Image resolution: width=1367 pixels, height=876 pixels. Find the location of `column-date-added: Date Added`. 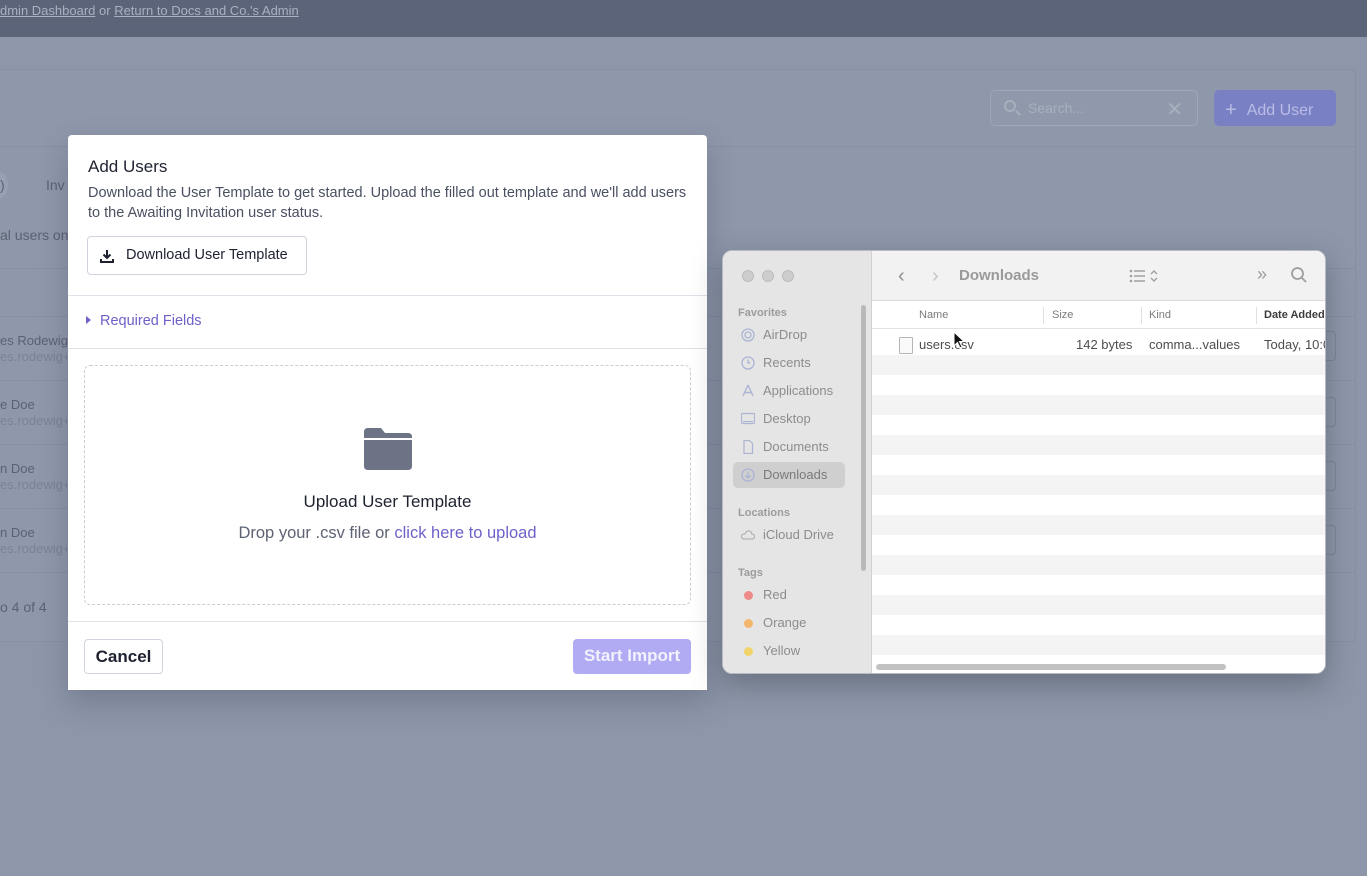

column-date-added: Date Added is located at coordinates (1294, 315).